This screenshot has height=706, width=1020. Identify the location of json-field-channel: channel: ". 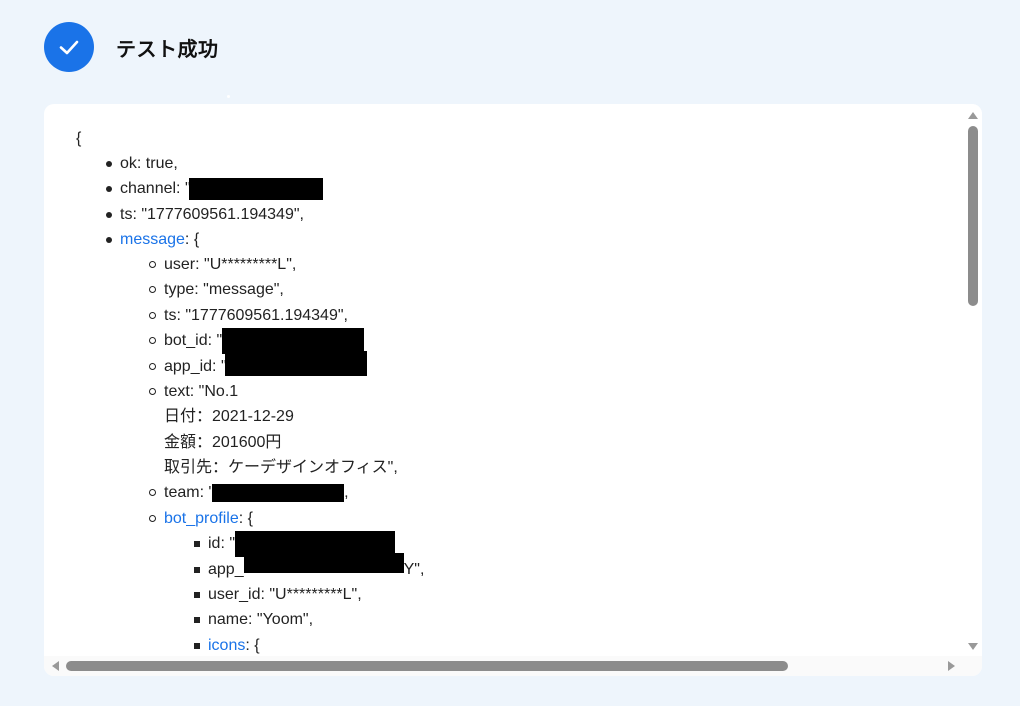
(264, 188).